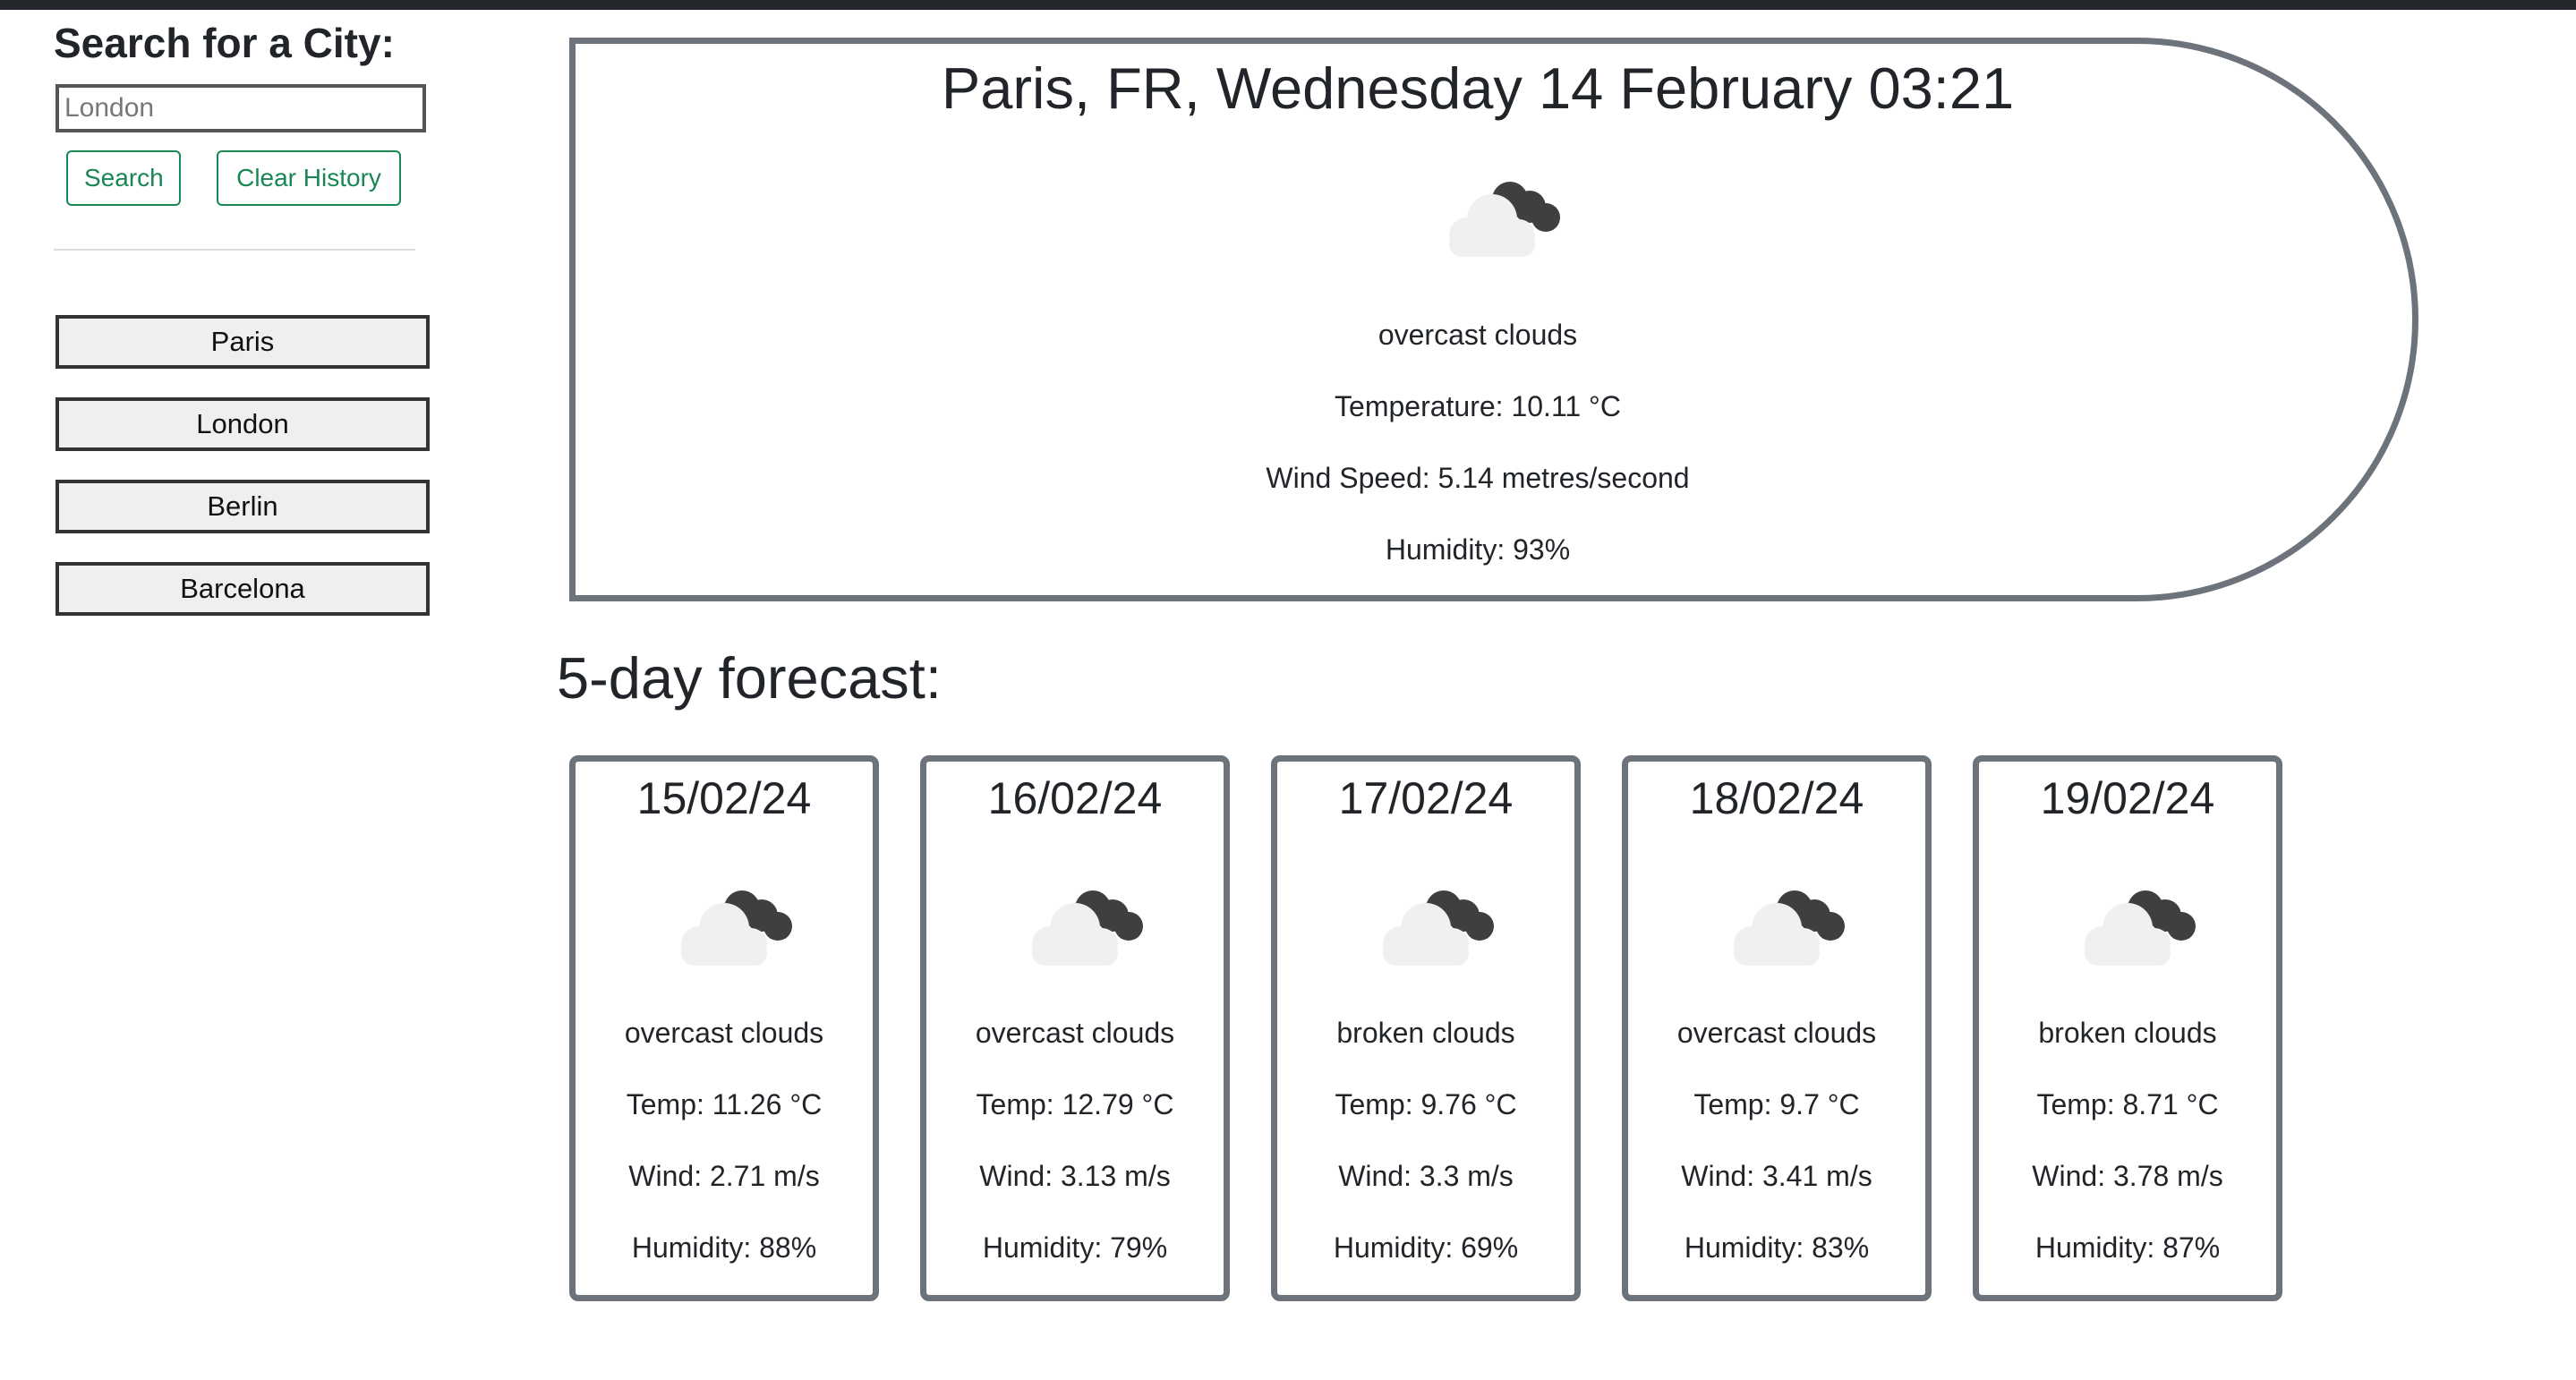  Describe the element at coordinates (1478, 478) in the screenshot. I see `current-wind-speed: Wind Speed: 5.14 metres/second` at that location.